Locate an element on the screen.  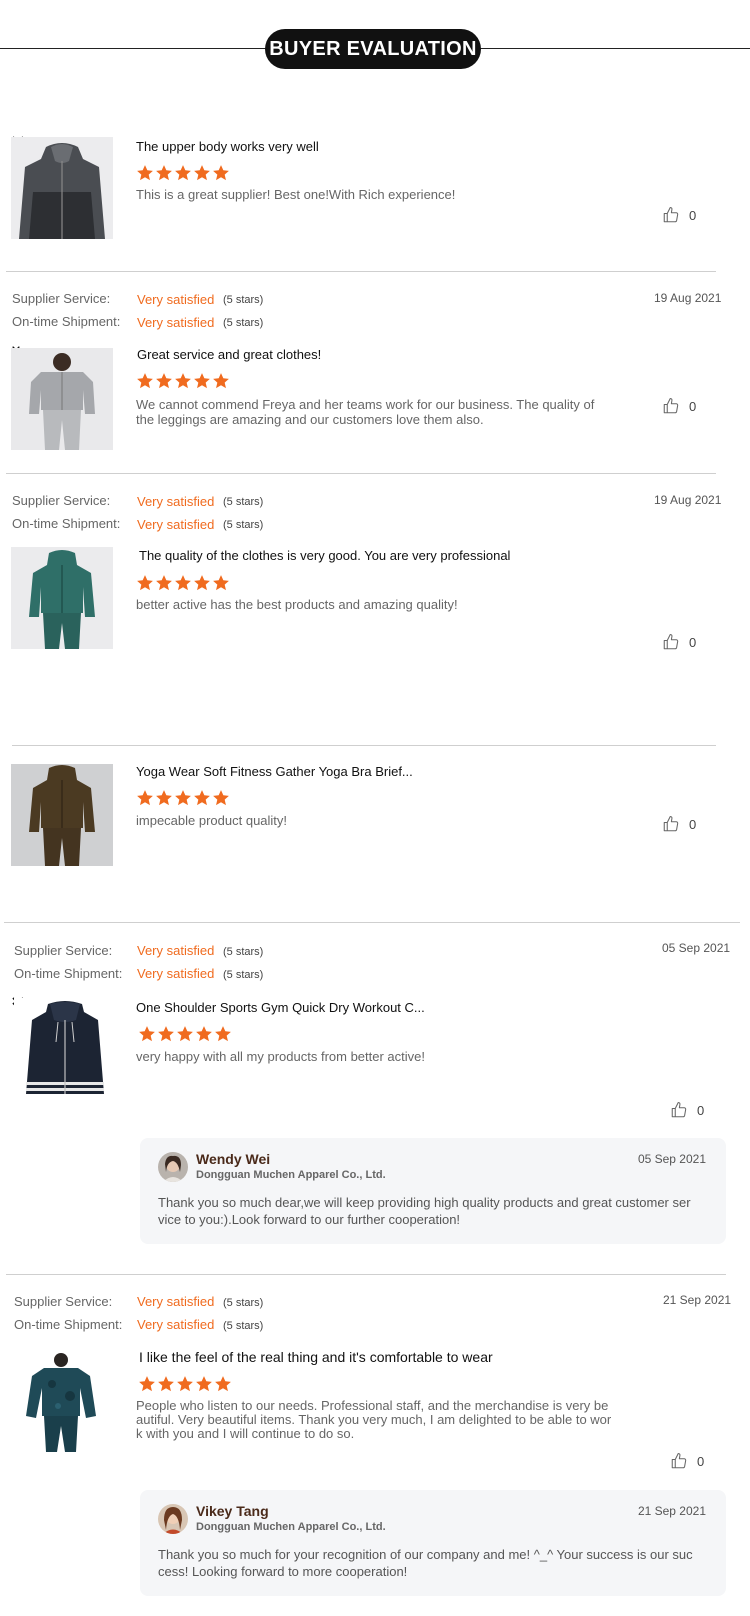
review-date: 21 Sep 2021 is located at coordinates (697, 1300).